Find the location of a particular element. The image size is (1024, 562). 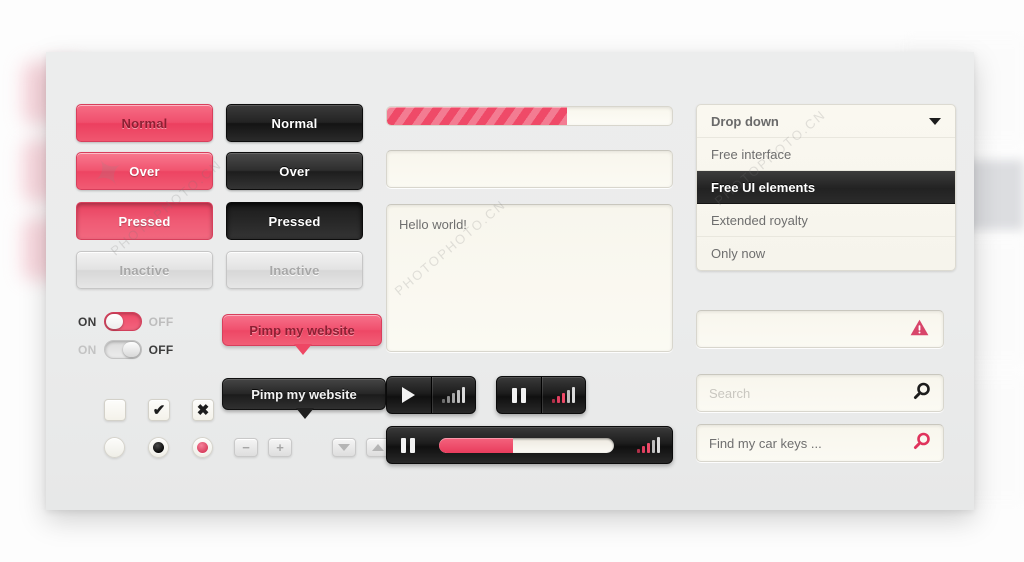

toggle-switch-off is located at coordinates (122, 349).